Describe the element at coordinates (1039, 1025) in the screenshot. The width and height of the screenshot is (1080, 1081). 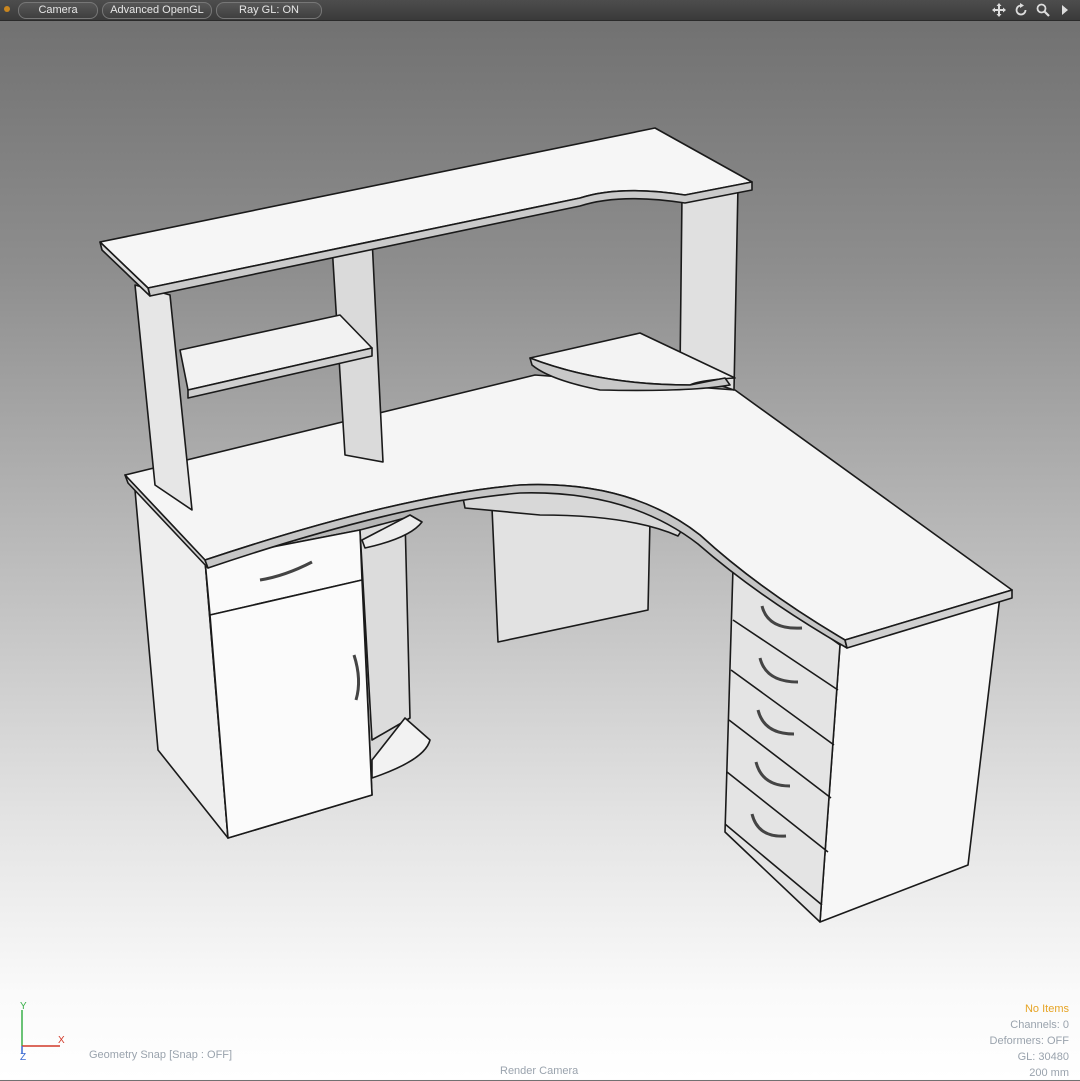
I see `channels-count: Channels: 0` at that location.